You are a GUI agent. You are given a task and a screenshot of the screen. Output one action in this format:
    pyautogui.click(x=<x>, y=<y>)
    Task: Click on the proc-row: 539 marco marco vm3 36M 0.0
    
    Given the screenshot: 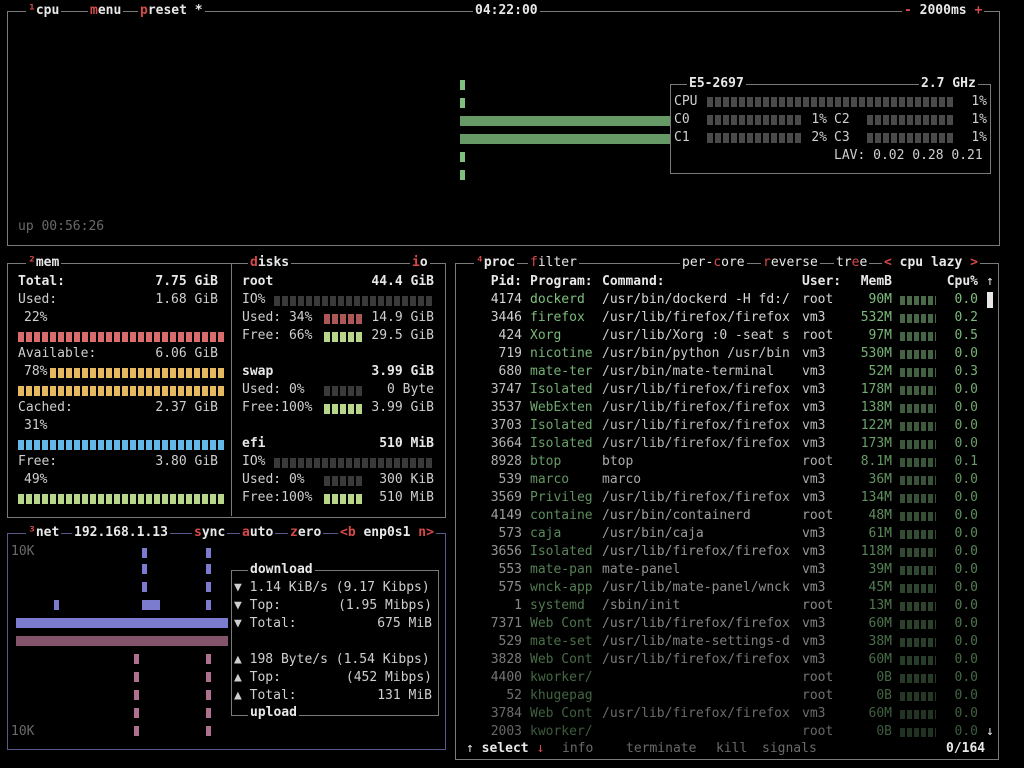 What is the action you would take?
    pyautogui.click(x=721, y=480)
    